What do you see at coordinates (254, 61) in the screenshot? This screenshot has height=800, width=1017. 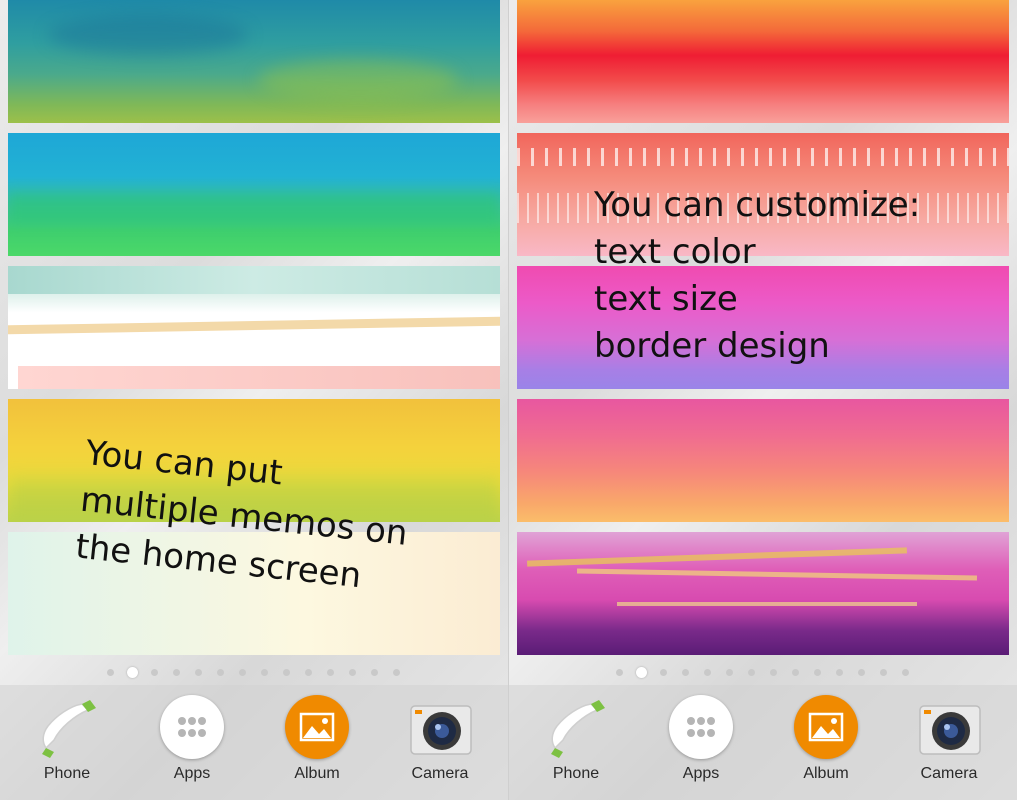 I see `memo-widget-teal` at bounding box center [254, 61].